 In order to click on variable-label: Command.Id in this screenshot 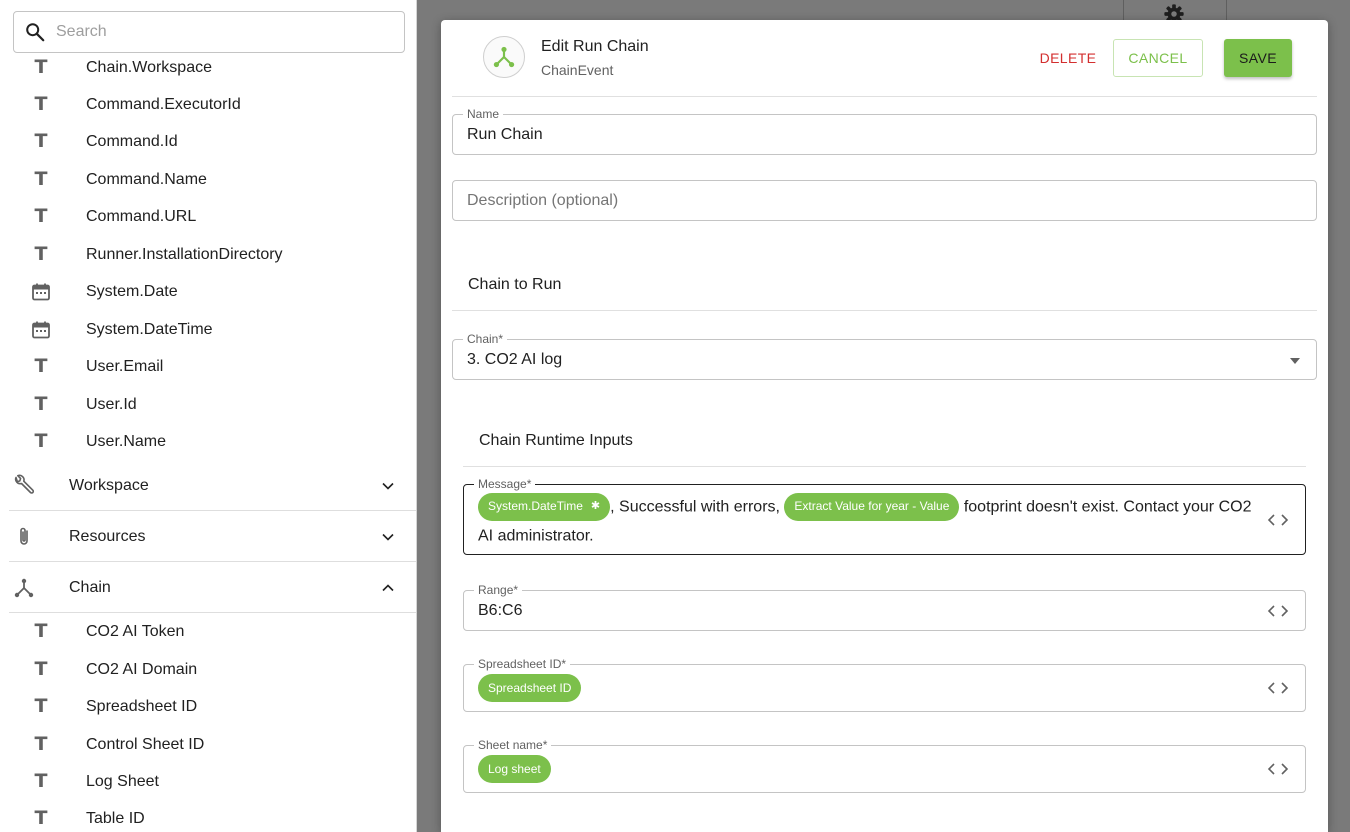, I will do `click(132, 141)`.